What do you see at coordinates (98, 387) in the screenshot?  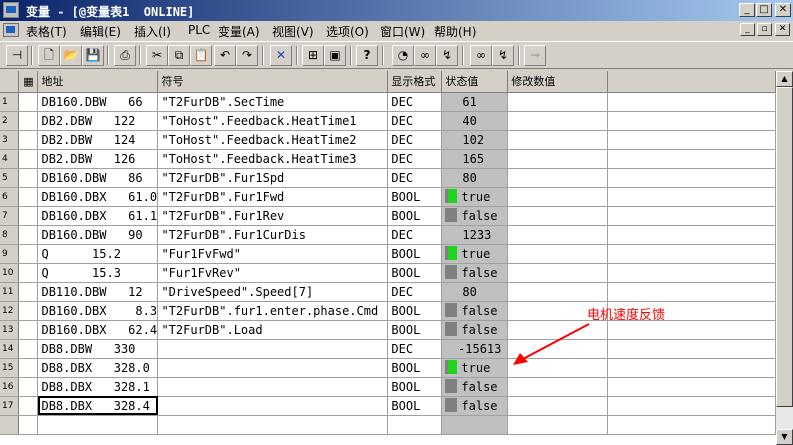 I see `address-cell: DB8.DBX 328.1` at bounding box center [98, 387].